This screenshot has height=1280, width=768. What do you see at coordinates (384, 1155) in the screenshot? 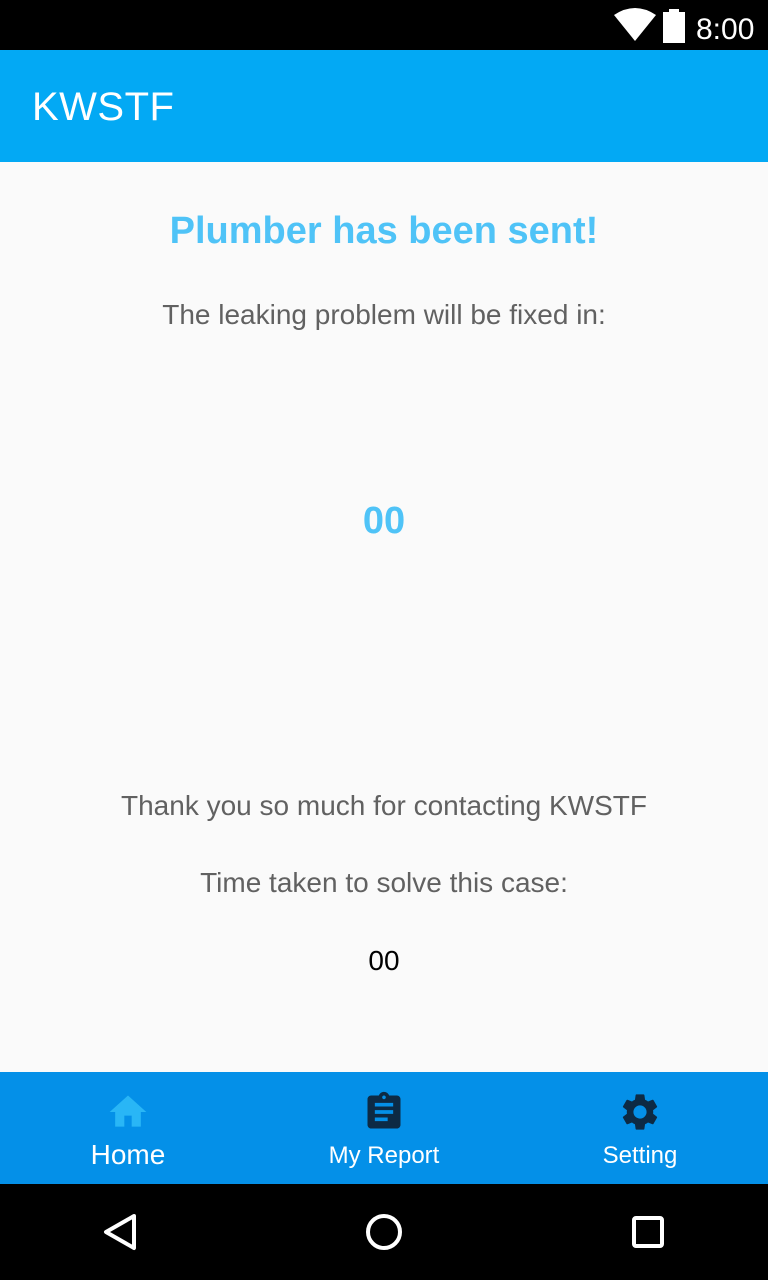
I see `nav-label-my-report: My Report` at bounding box center [384, 1155].